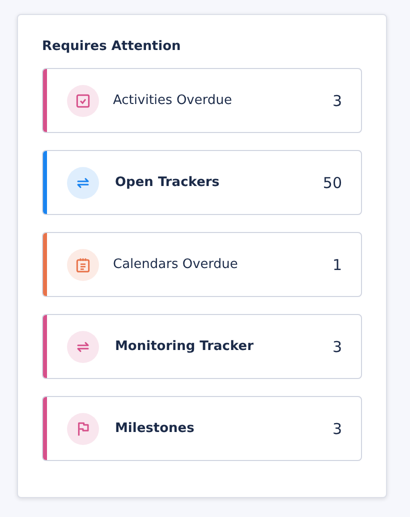 This screenshot has height=517, width=410. What do you see at coordinates (185, 346) in the screenshot?
I see `item-label: Monitoring Tracker` at bounding box center [185, 346].